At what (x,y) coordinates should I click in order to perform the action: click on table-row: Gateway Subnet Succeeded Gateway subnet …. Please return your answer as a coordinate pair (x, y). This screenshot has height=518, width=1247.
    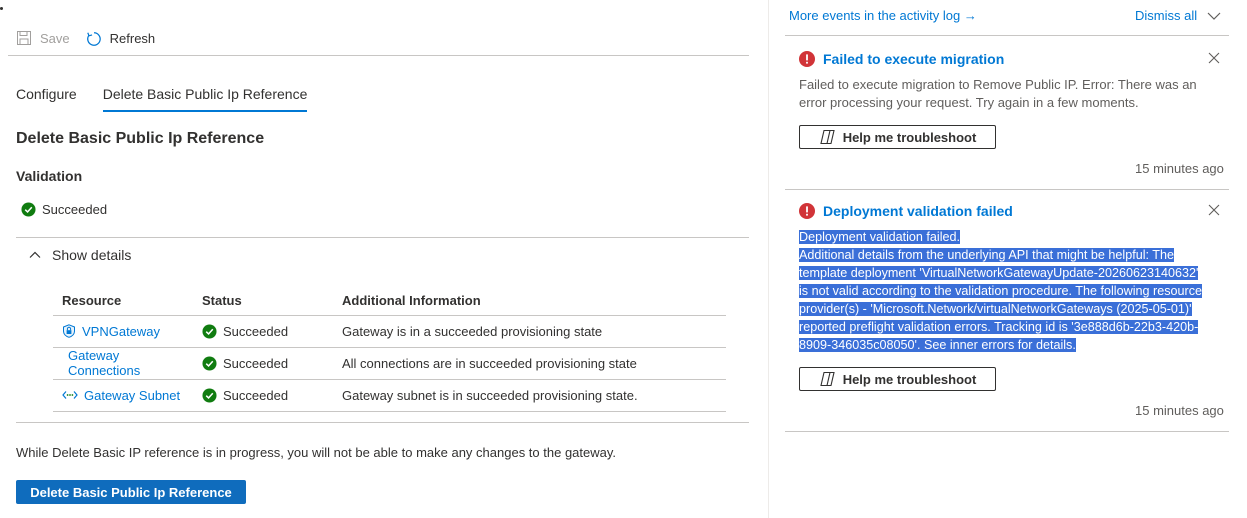
    Looking at the image, I should click on (389, 395).